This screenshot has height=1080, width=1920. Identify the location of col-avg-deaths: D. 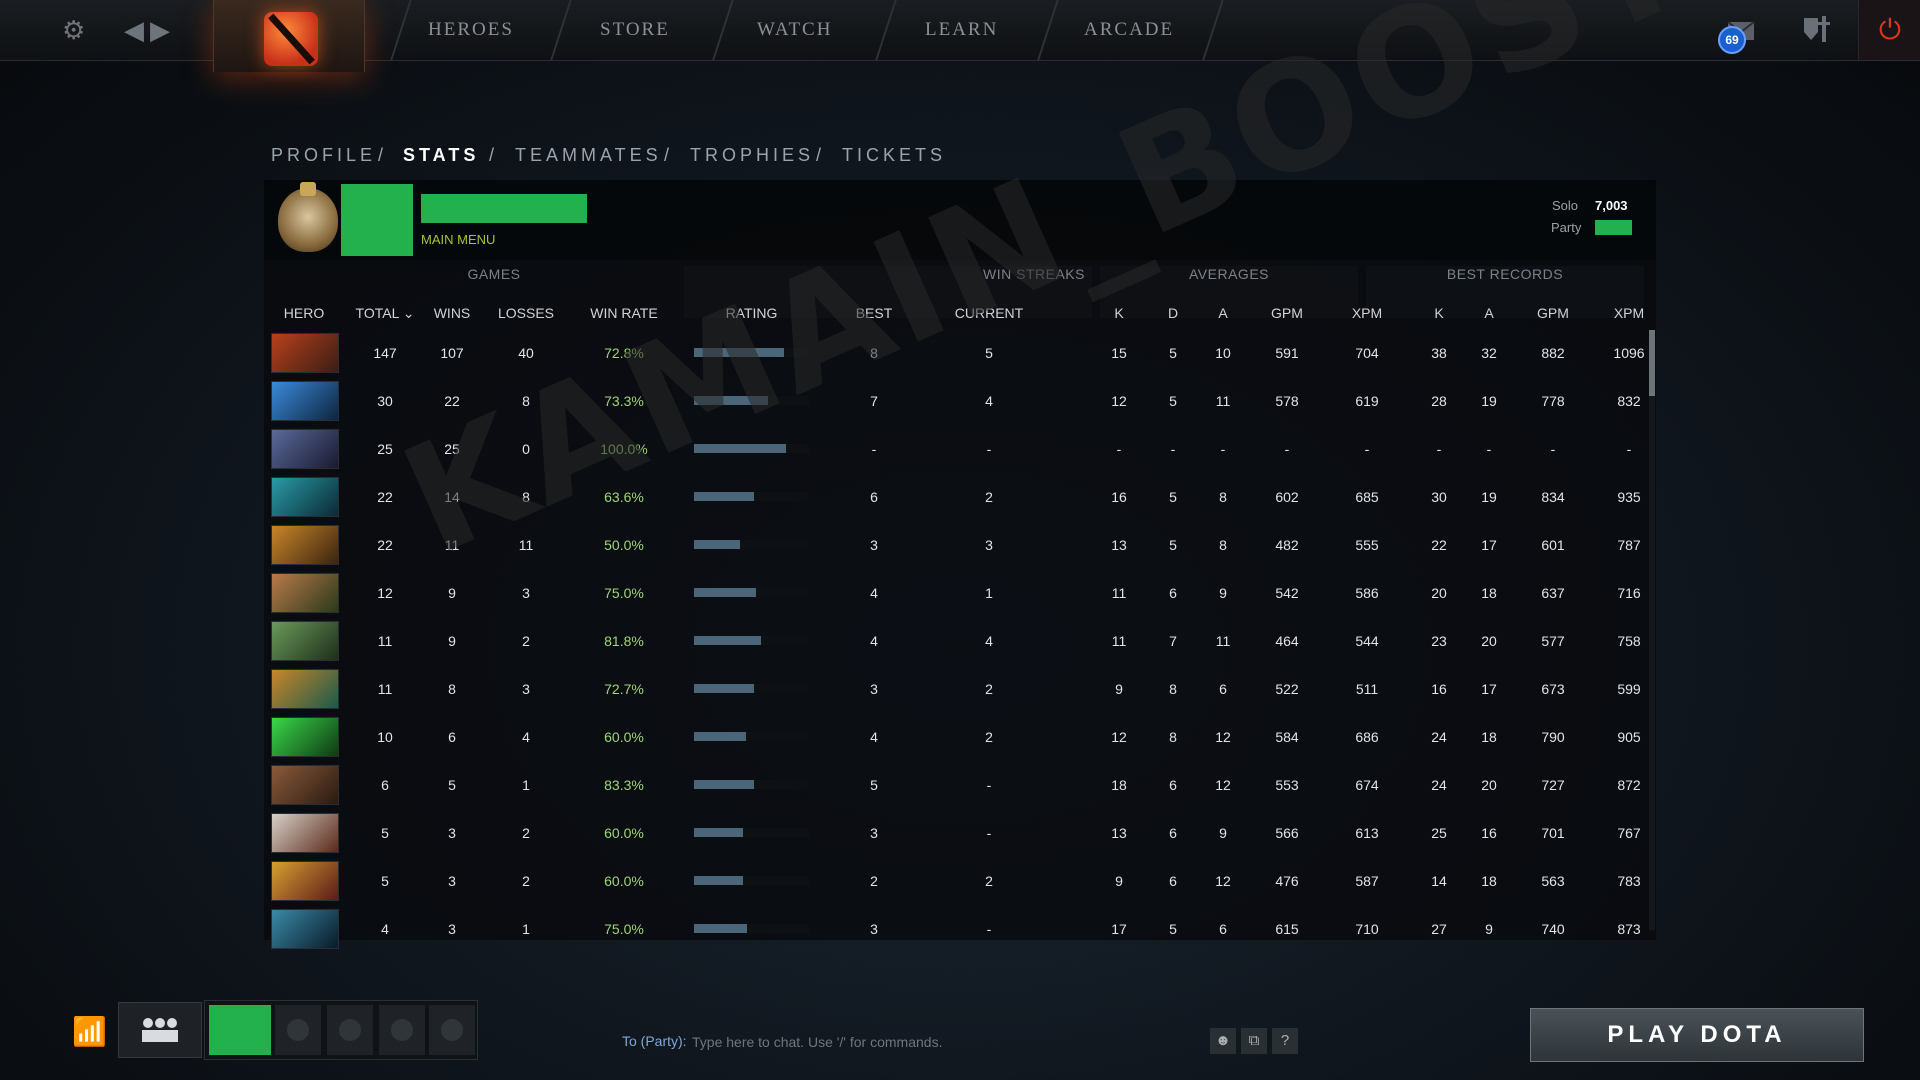
(1173, 313).